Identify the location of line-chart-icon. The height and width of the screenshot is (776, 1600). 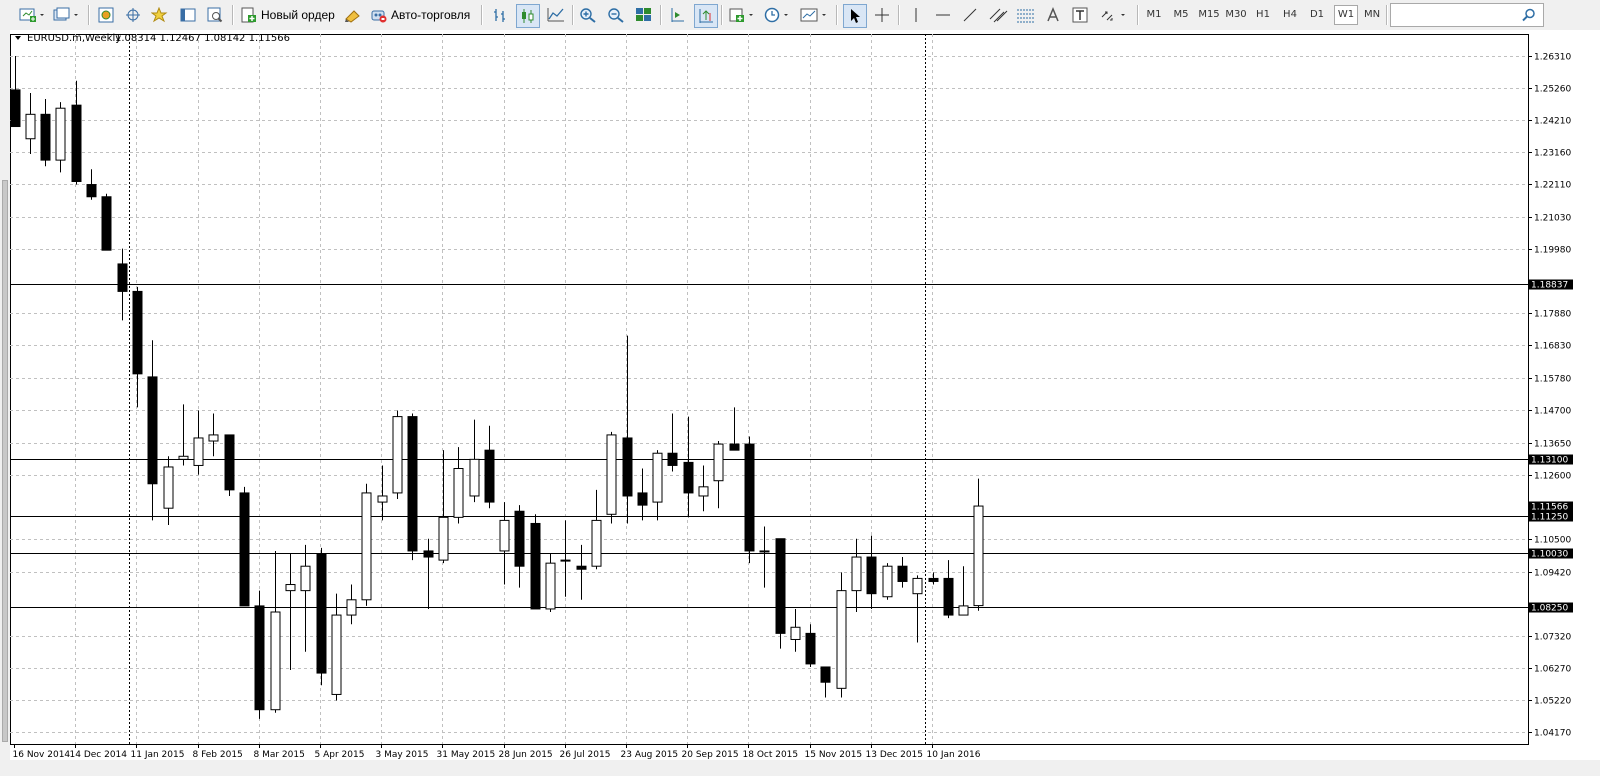
(556, 15).